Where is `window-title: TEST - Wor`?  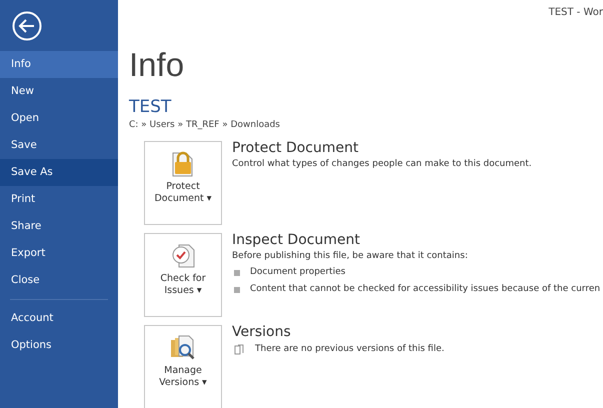
window-title: TEST - Wor is located at coordinates (575, 13).